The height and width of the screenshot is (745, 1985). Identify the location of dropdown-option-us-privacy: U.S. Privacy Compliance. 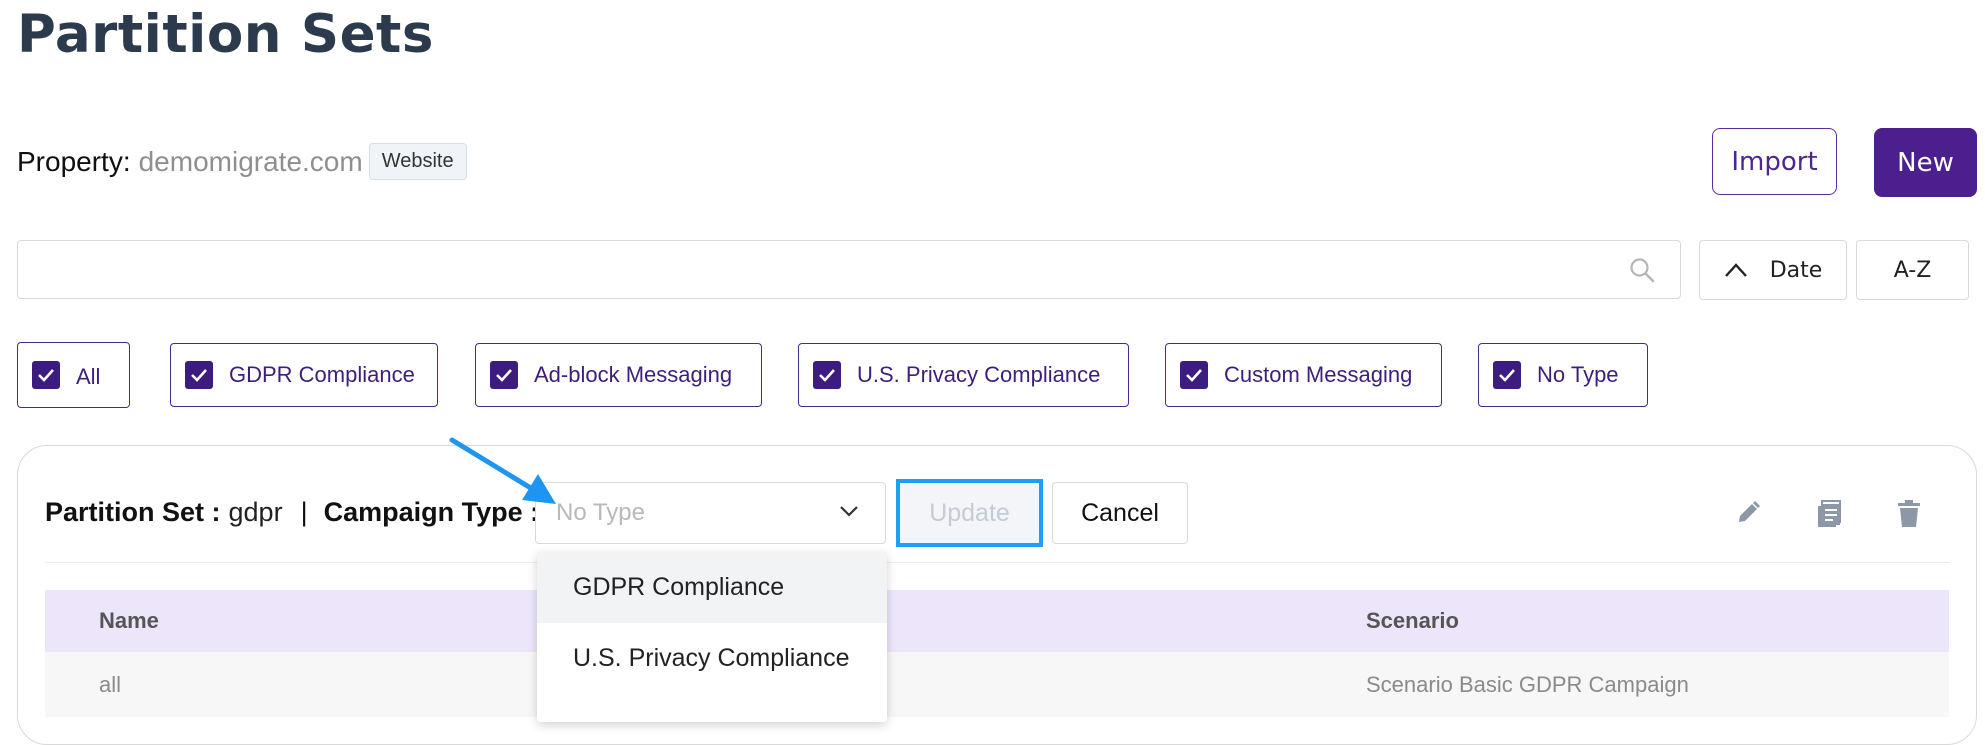
(712, 658).